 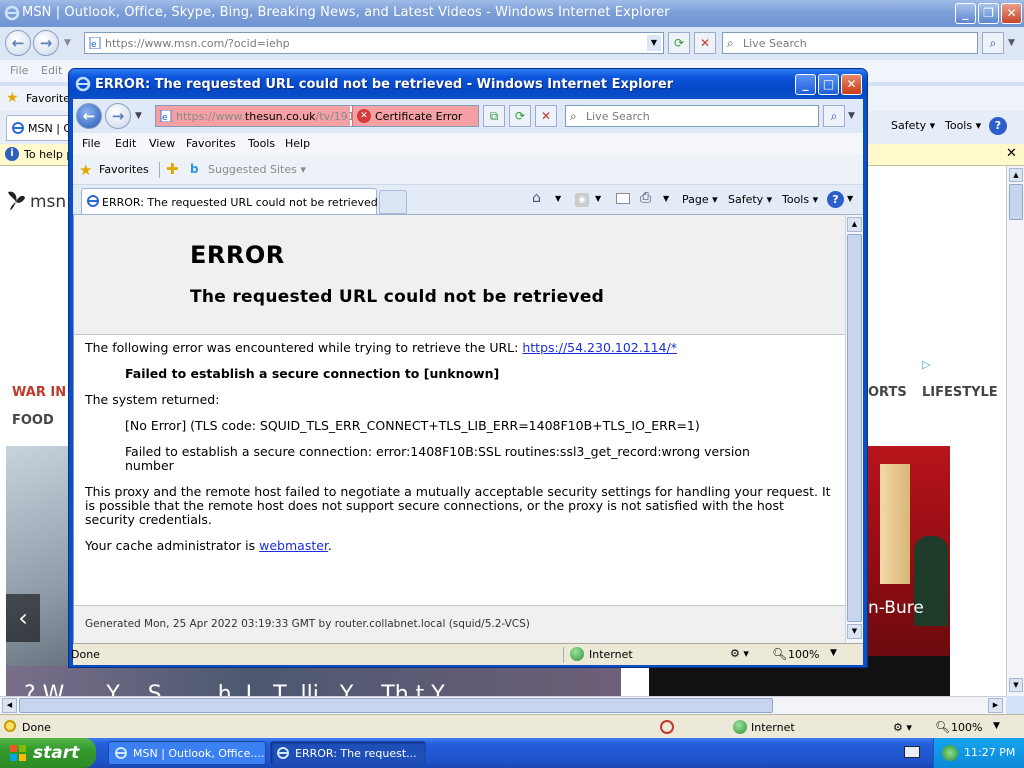 What do you see at coordinates (803, 654) in the screenshot?
I see `dialog-zoom-level: 100%` at bounding box center [803, 654].